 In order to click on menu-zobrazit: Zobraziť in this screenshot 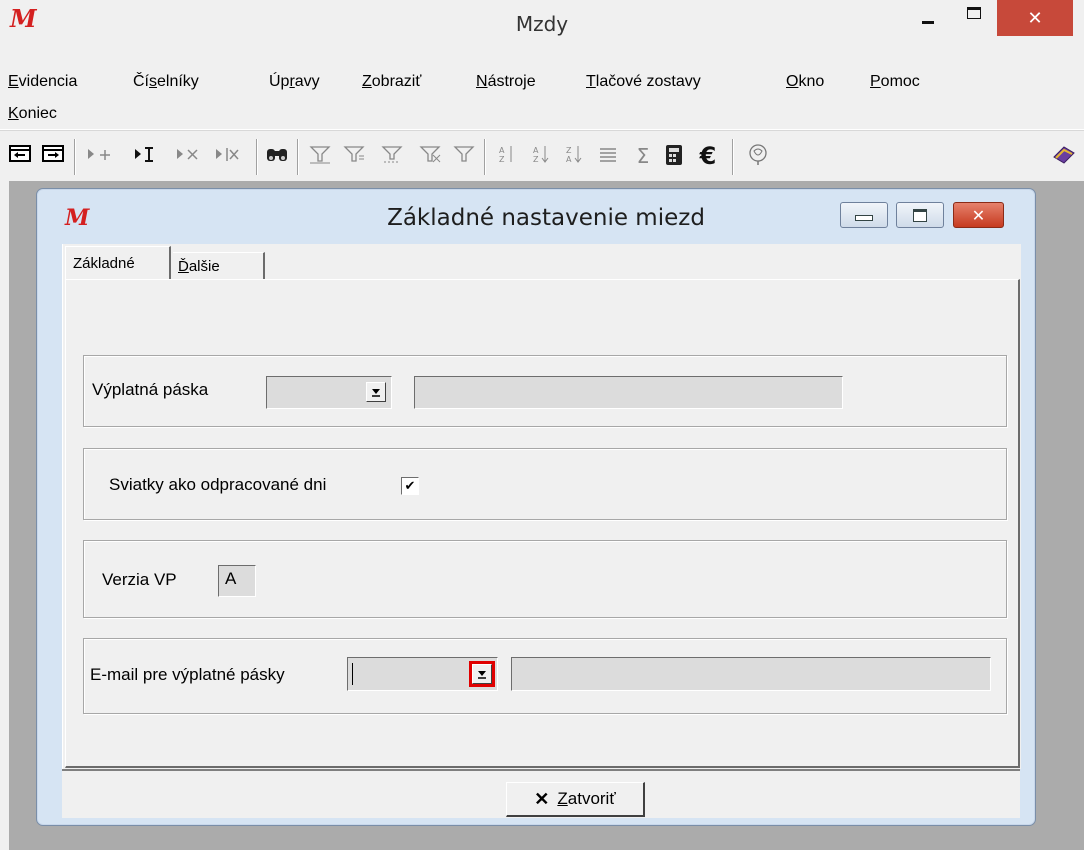, I will do `click(391, 82)`.